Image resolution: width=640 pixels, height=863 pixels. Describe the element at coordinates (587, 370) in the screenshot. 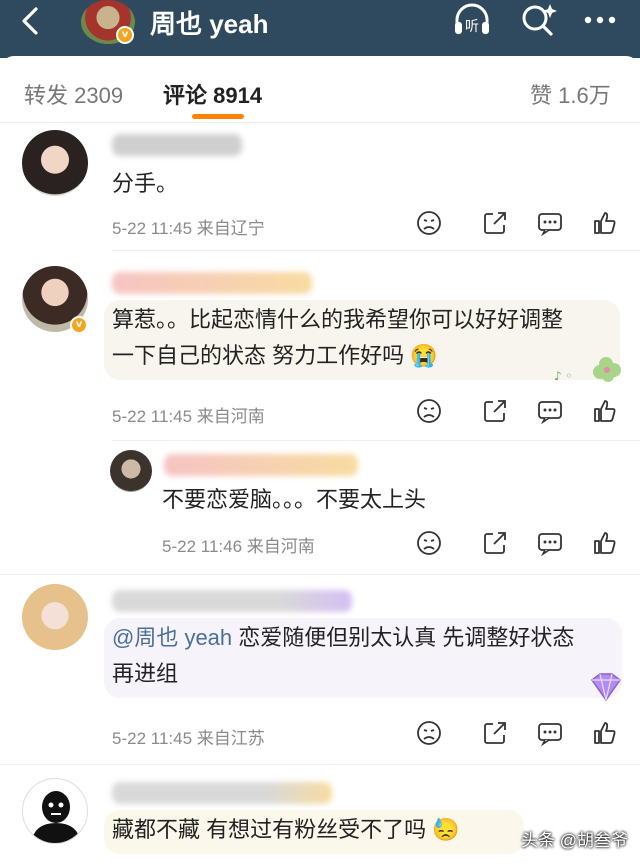

I see `clover-decoration-icon: ♪ ◦` at that location.